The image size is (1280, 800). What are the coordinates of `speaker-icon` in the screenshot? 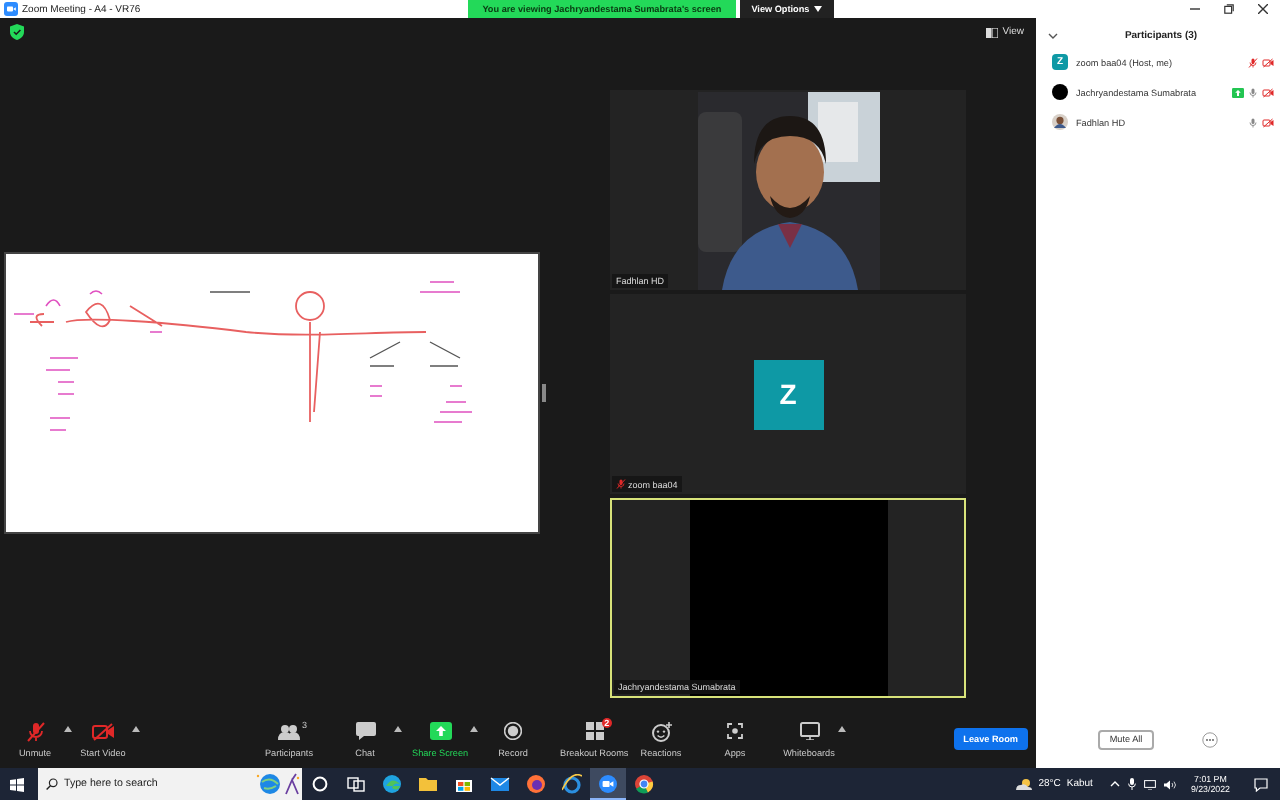 It's located at (1170, 784).